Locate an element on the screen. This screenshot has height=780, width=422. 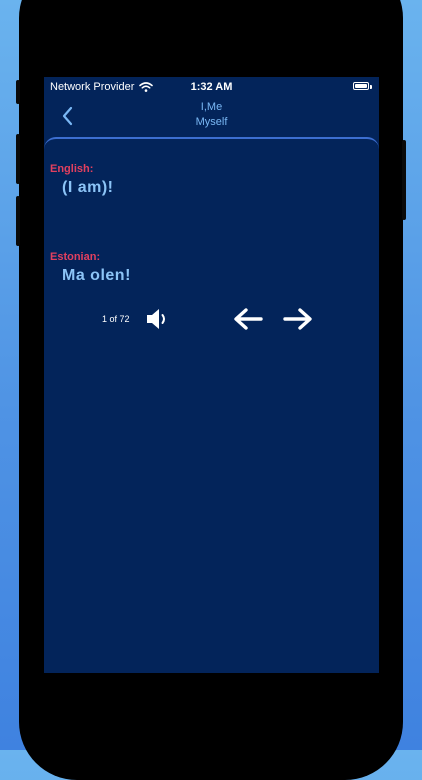
status-bar: Network Provider 1:32 AM is located at coordinates (211, 87).